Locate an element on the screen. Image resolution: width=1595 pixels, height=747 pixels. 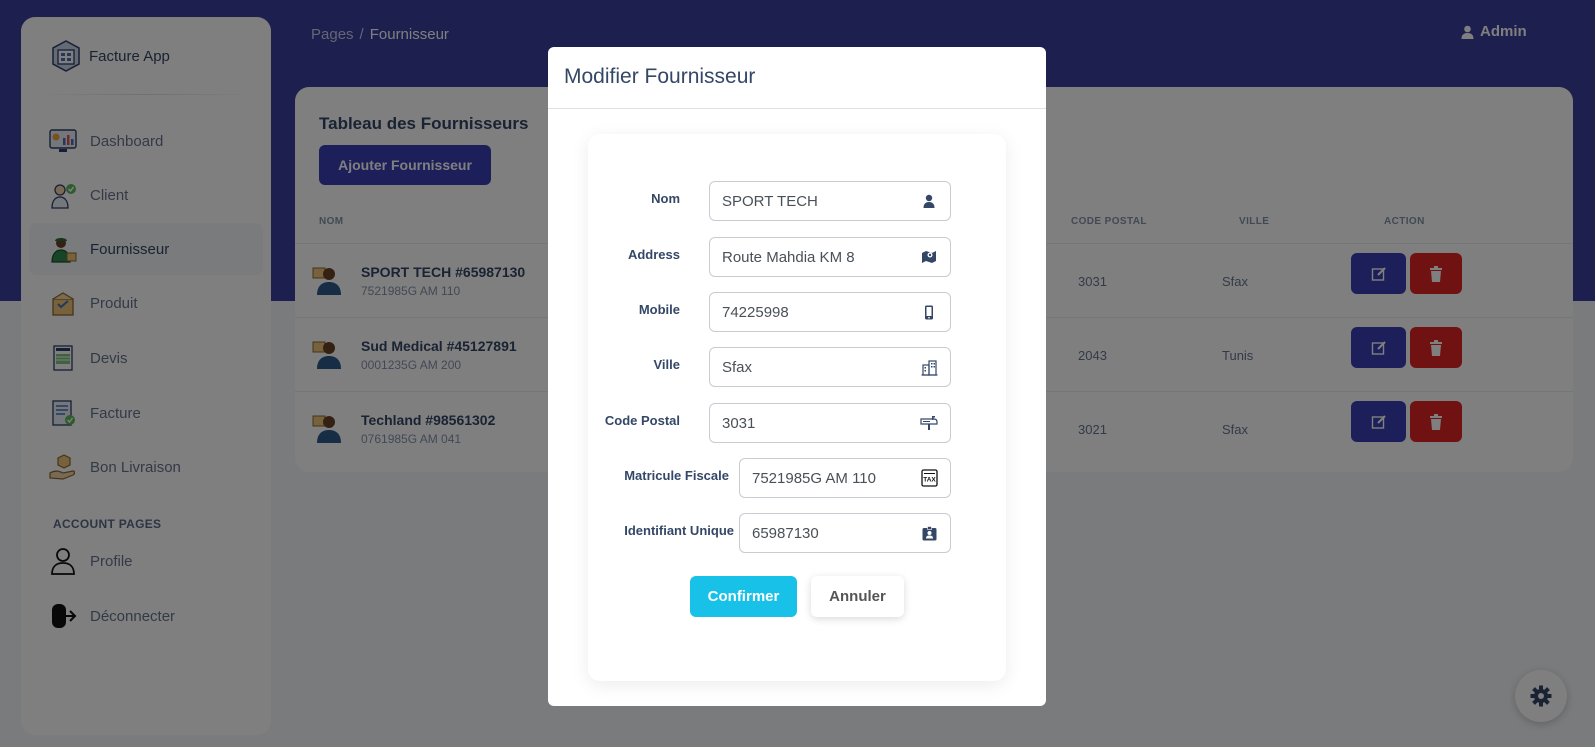
code-postal-input is located at coordinates (821, 423).